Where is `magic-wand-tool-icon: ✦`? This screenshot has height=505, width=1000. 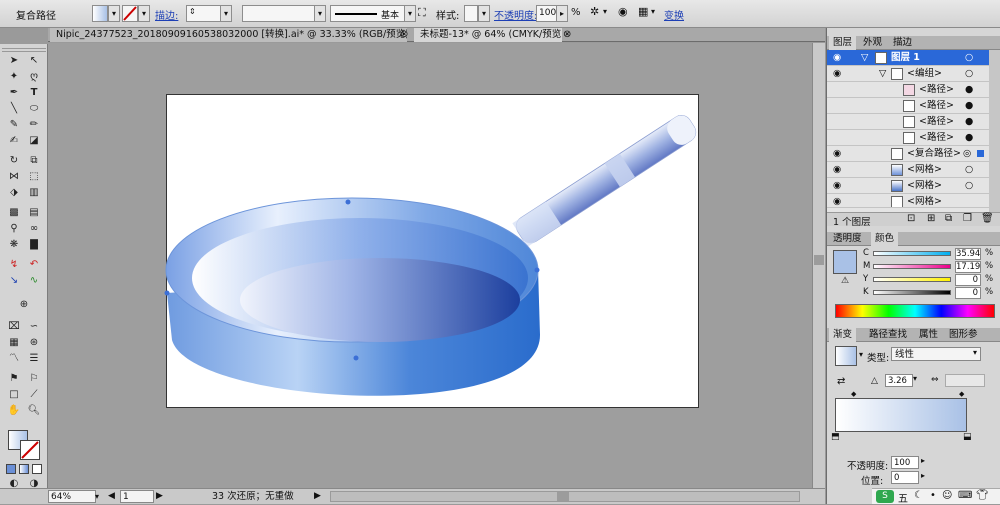
magic-wand-tool-icon: ✦ is located at coordinates (14, 76).